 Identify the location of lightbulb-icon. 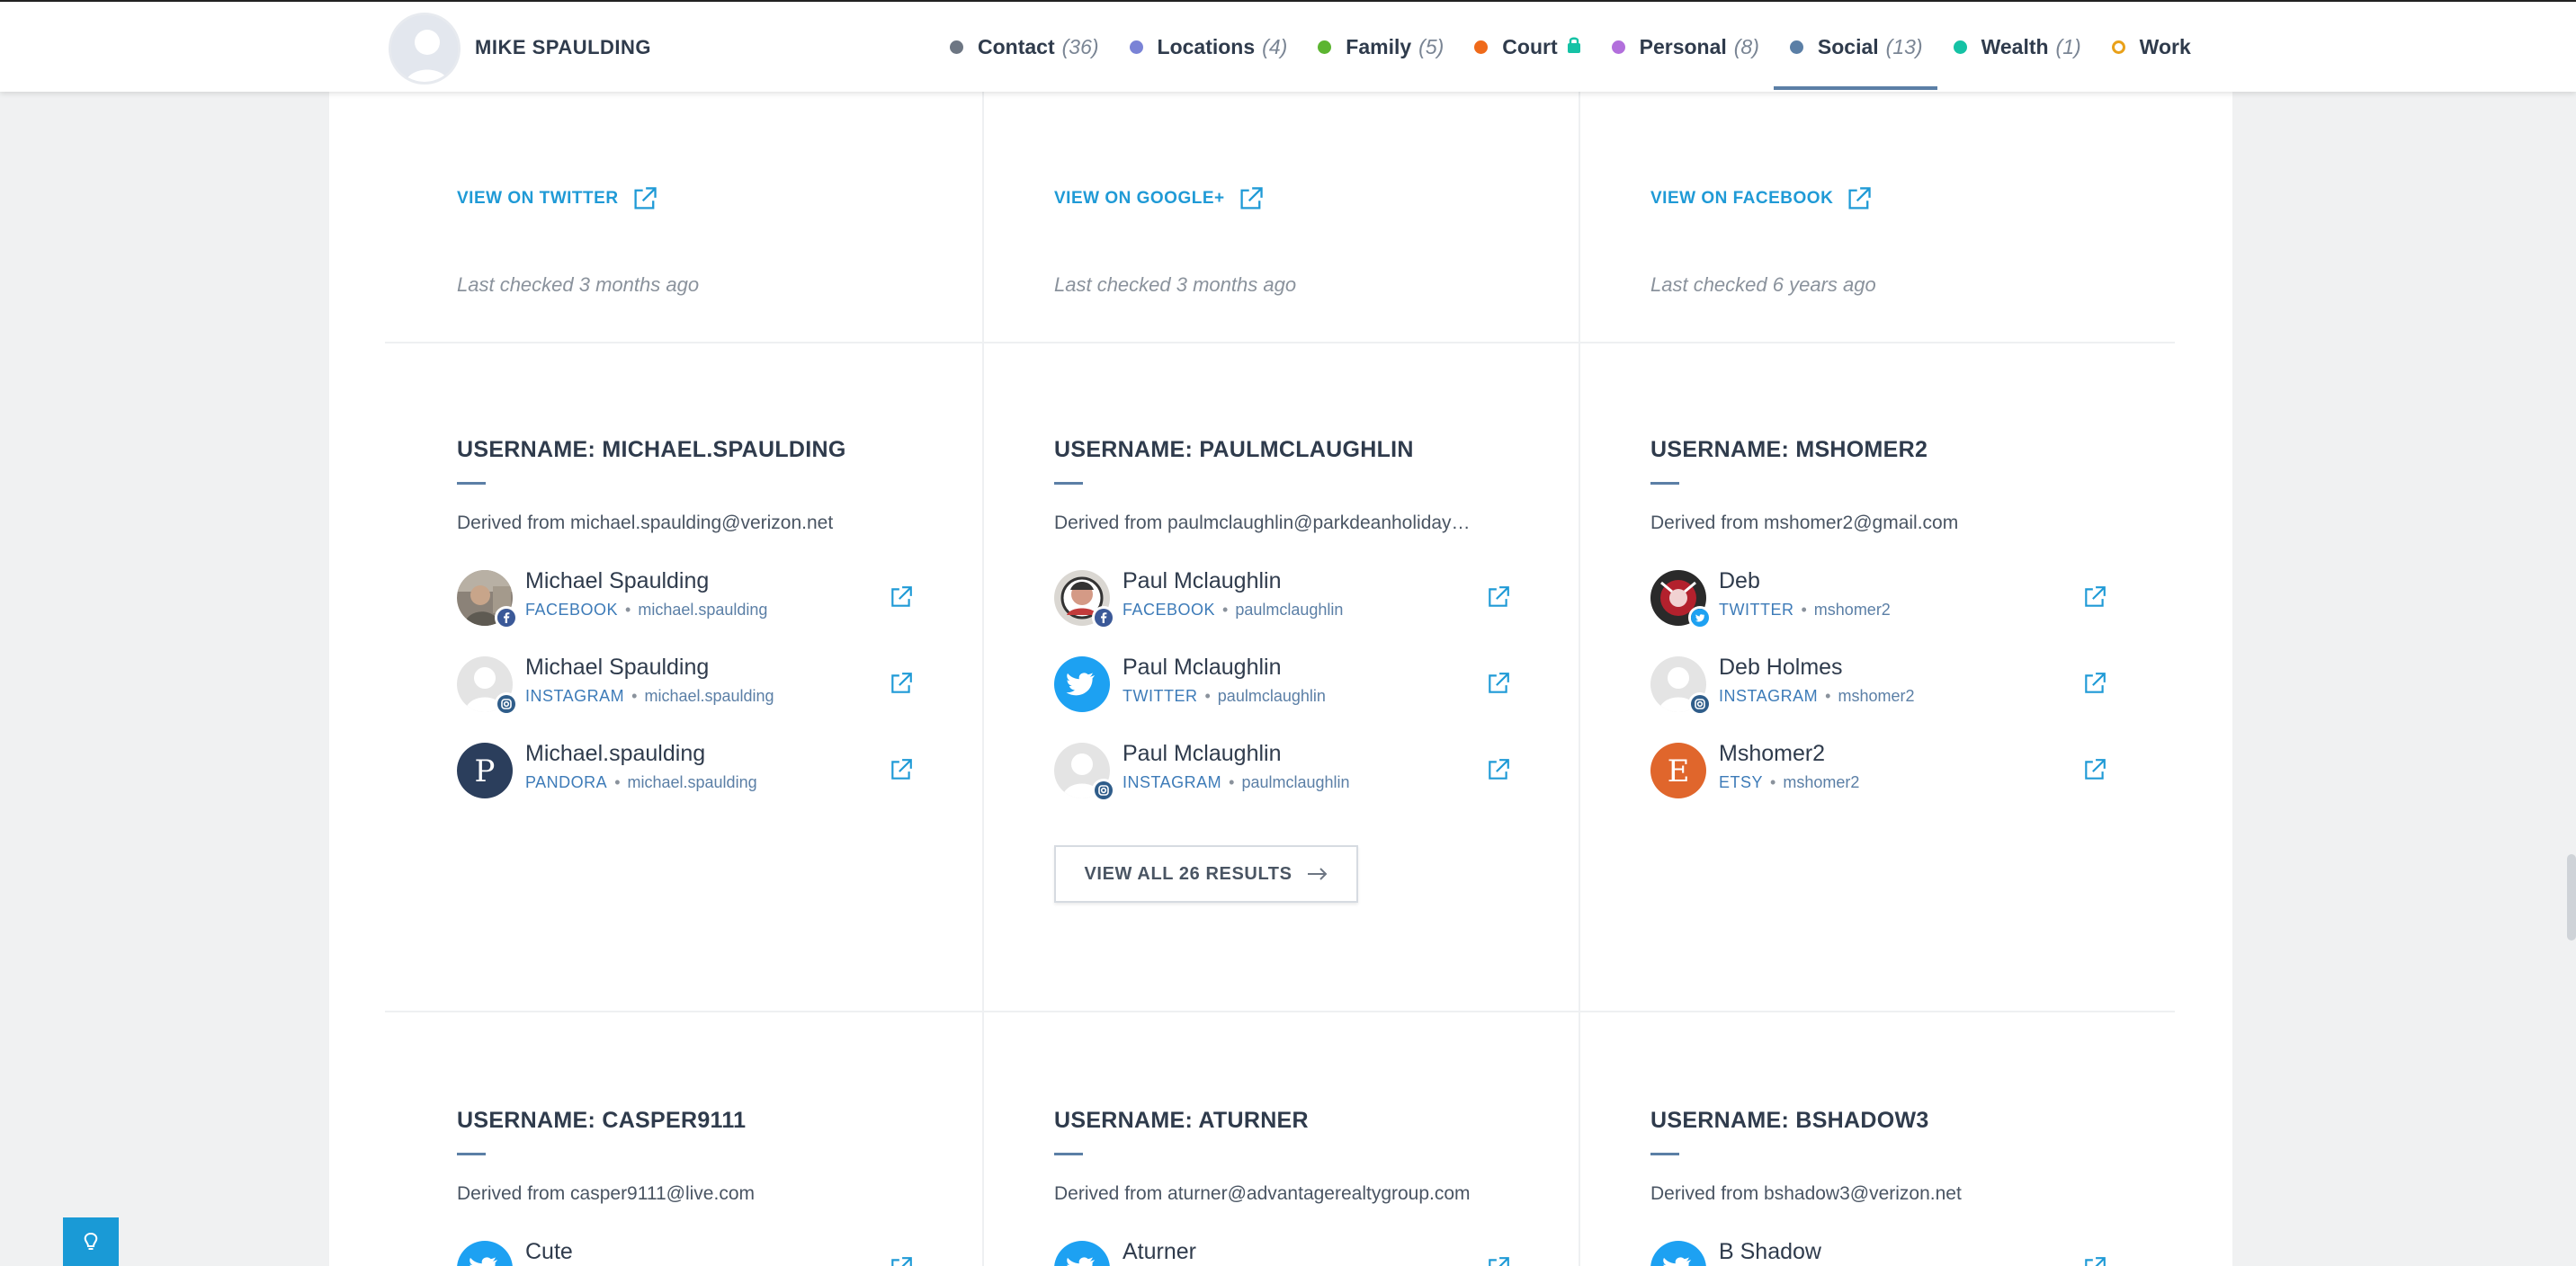
(91, 1241).